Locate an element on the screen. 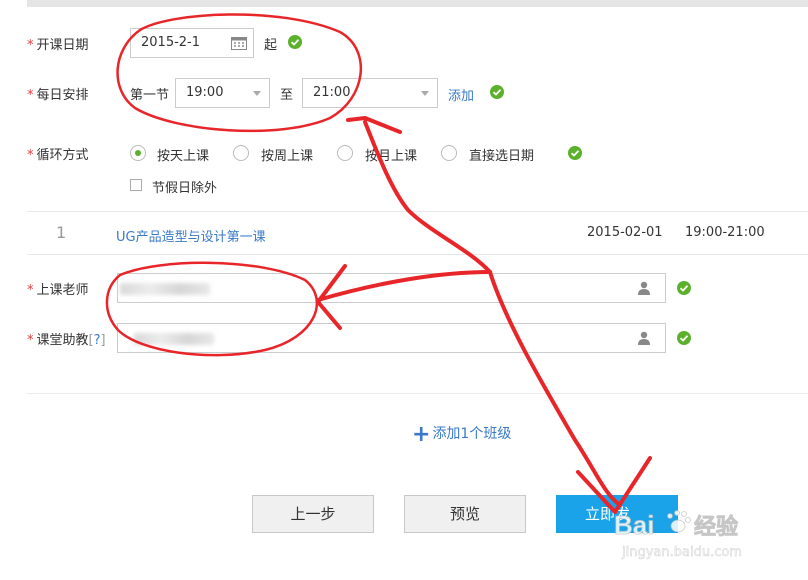  annotation-ellipse-schedule is located at coordinates (239, 73).